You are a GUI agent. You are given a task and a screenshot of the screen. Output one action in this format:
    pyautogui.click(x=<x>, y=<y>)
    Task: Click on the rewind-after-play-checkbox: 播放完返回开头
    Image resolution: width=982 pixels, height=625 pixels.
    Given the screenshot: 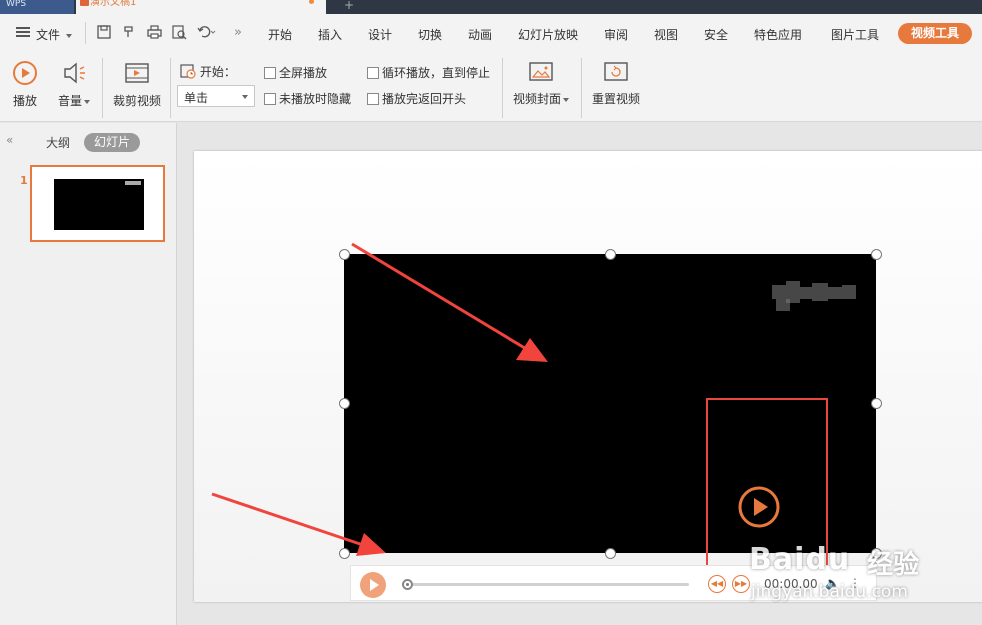 What is the action you would take?
    pyautogui.click(x=416, y=98)
    